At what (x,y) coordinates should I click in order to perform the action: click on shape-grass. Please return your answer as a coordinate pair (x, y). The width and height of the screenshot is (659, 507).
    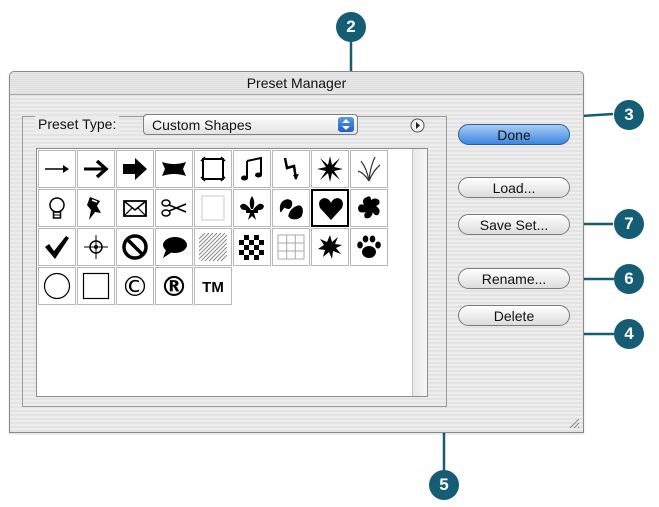
    Looking at the image, I should click on (369, 169).